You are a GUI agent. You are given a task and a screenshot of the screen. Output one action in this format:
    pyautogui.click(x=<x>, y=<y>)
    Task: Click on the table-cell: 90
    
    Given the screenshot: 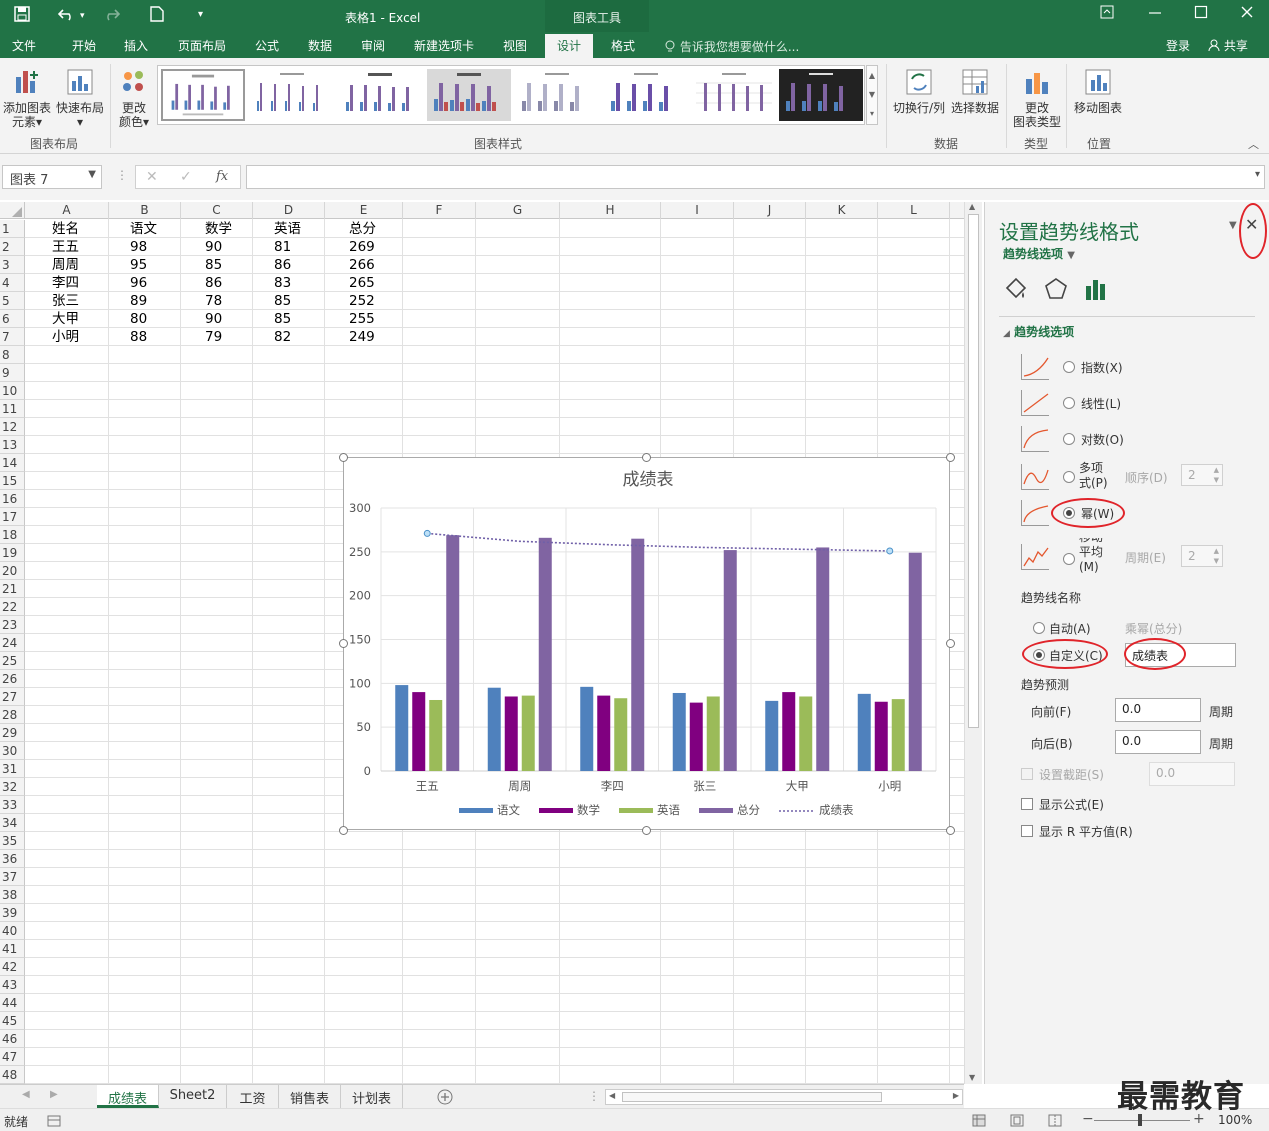 What is the action you would take?
    pyautogui.click(x=213, y=319)
    